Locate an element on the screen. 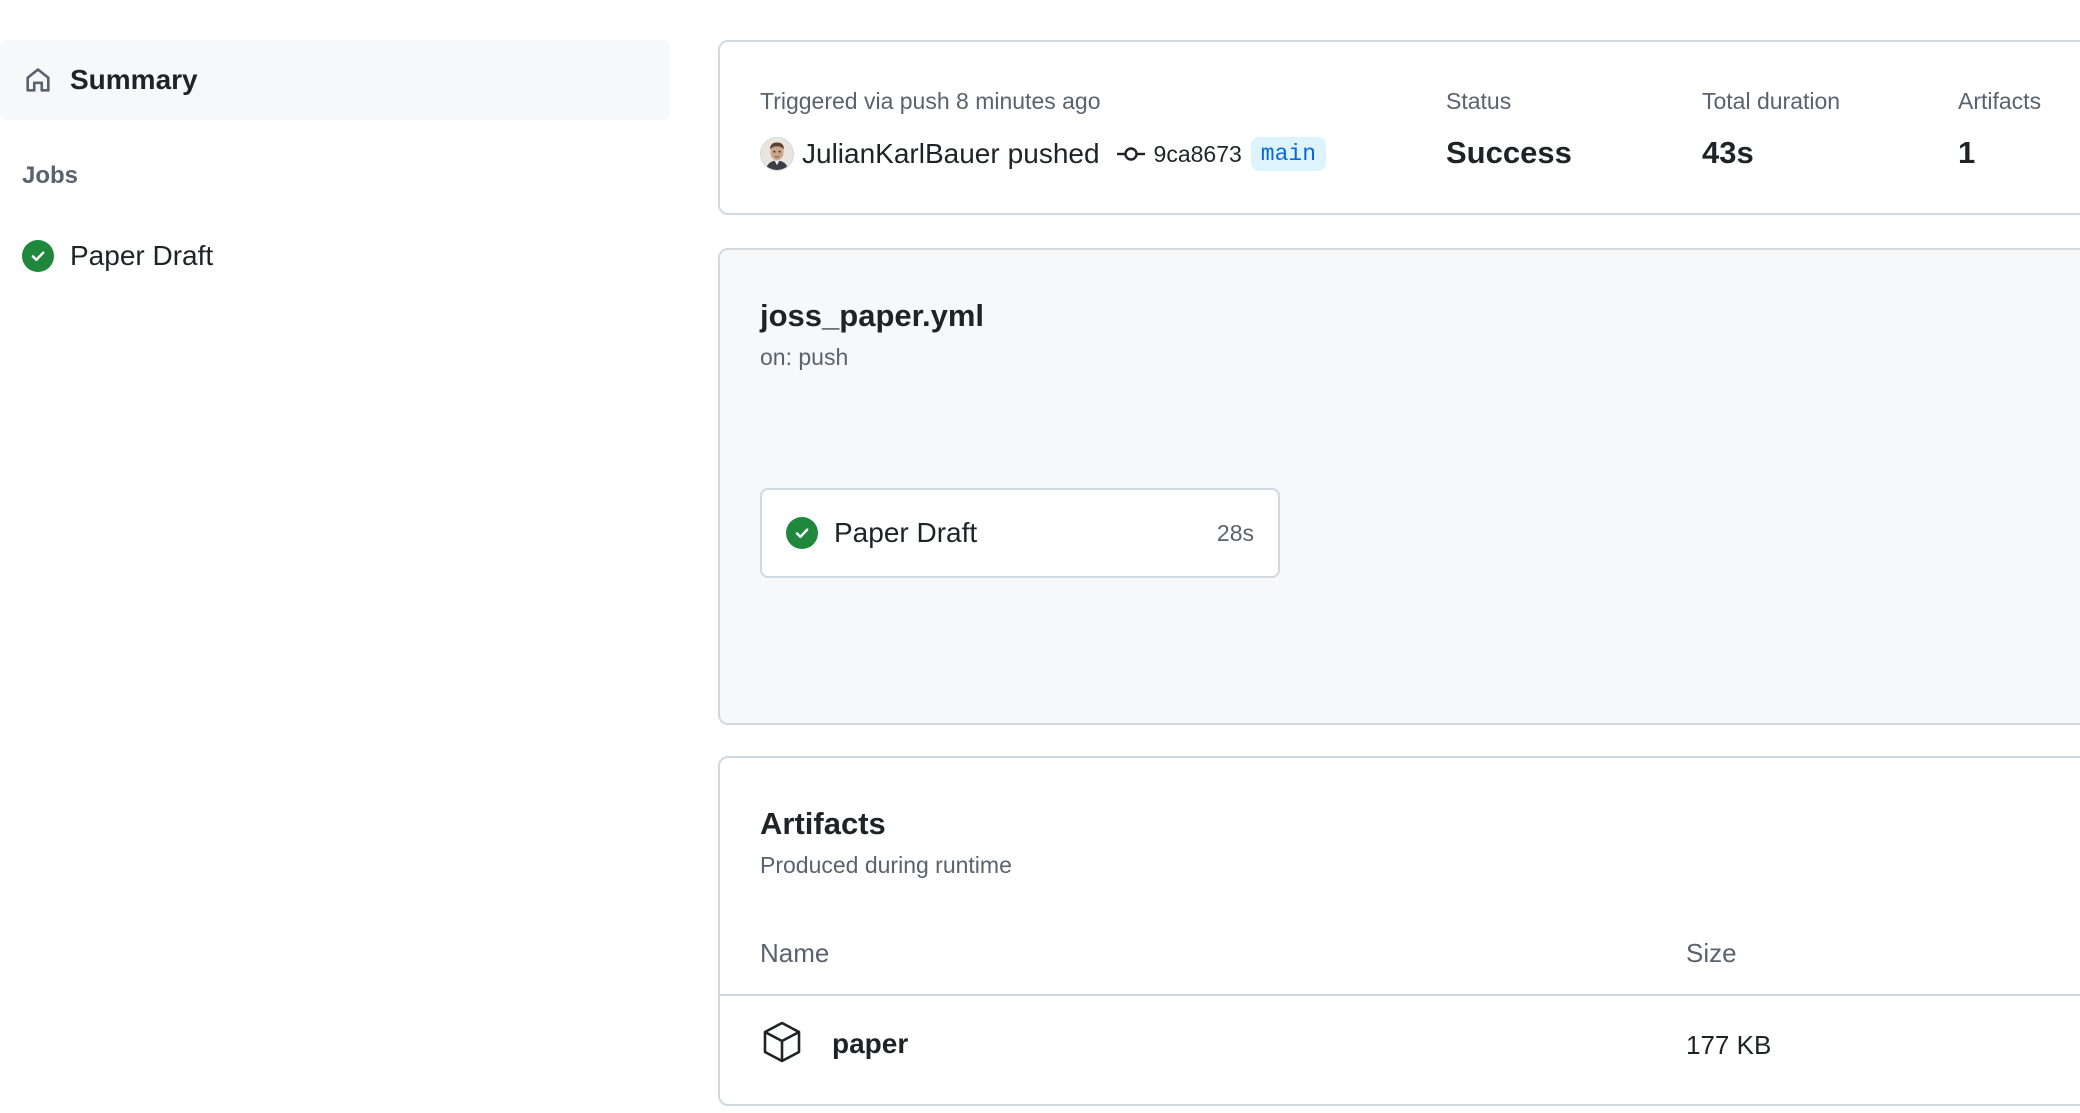 The width and height of the screenshot is (2080, 1113). artifacts-subtitle: Produced during runtime is located at coordinates (886, 865).